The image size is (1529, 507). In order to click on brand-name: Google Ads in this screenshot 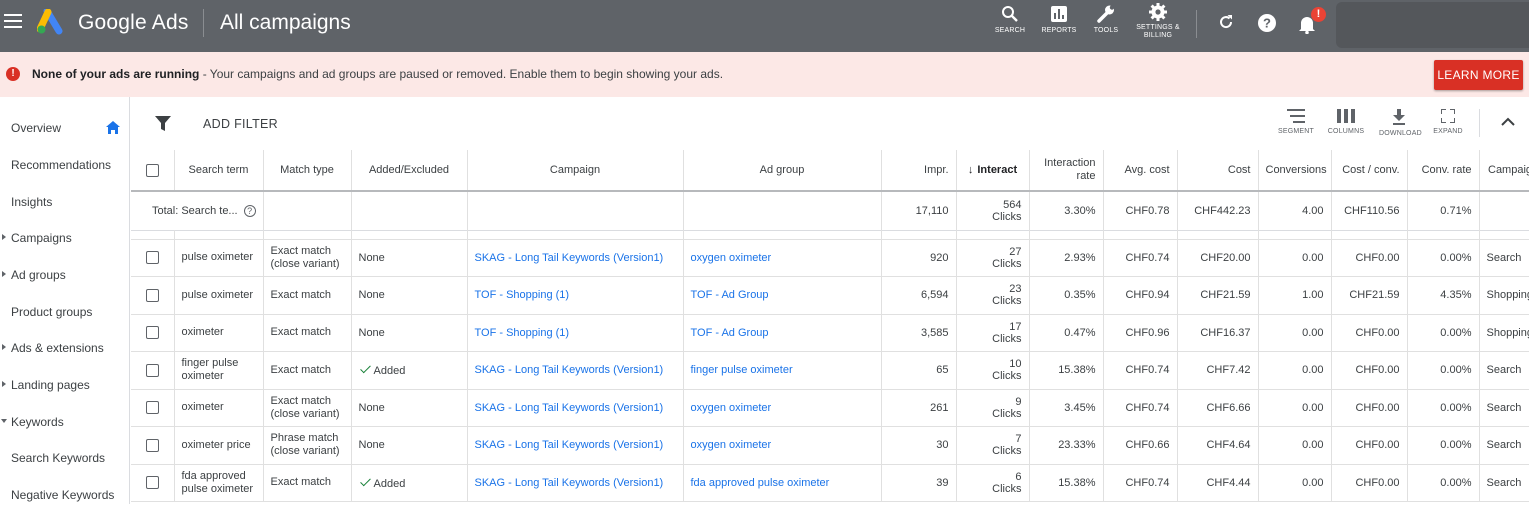, I will do `click(133, 22)`.